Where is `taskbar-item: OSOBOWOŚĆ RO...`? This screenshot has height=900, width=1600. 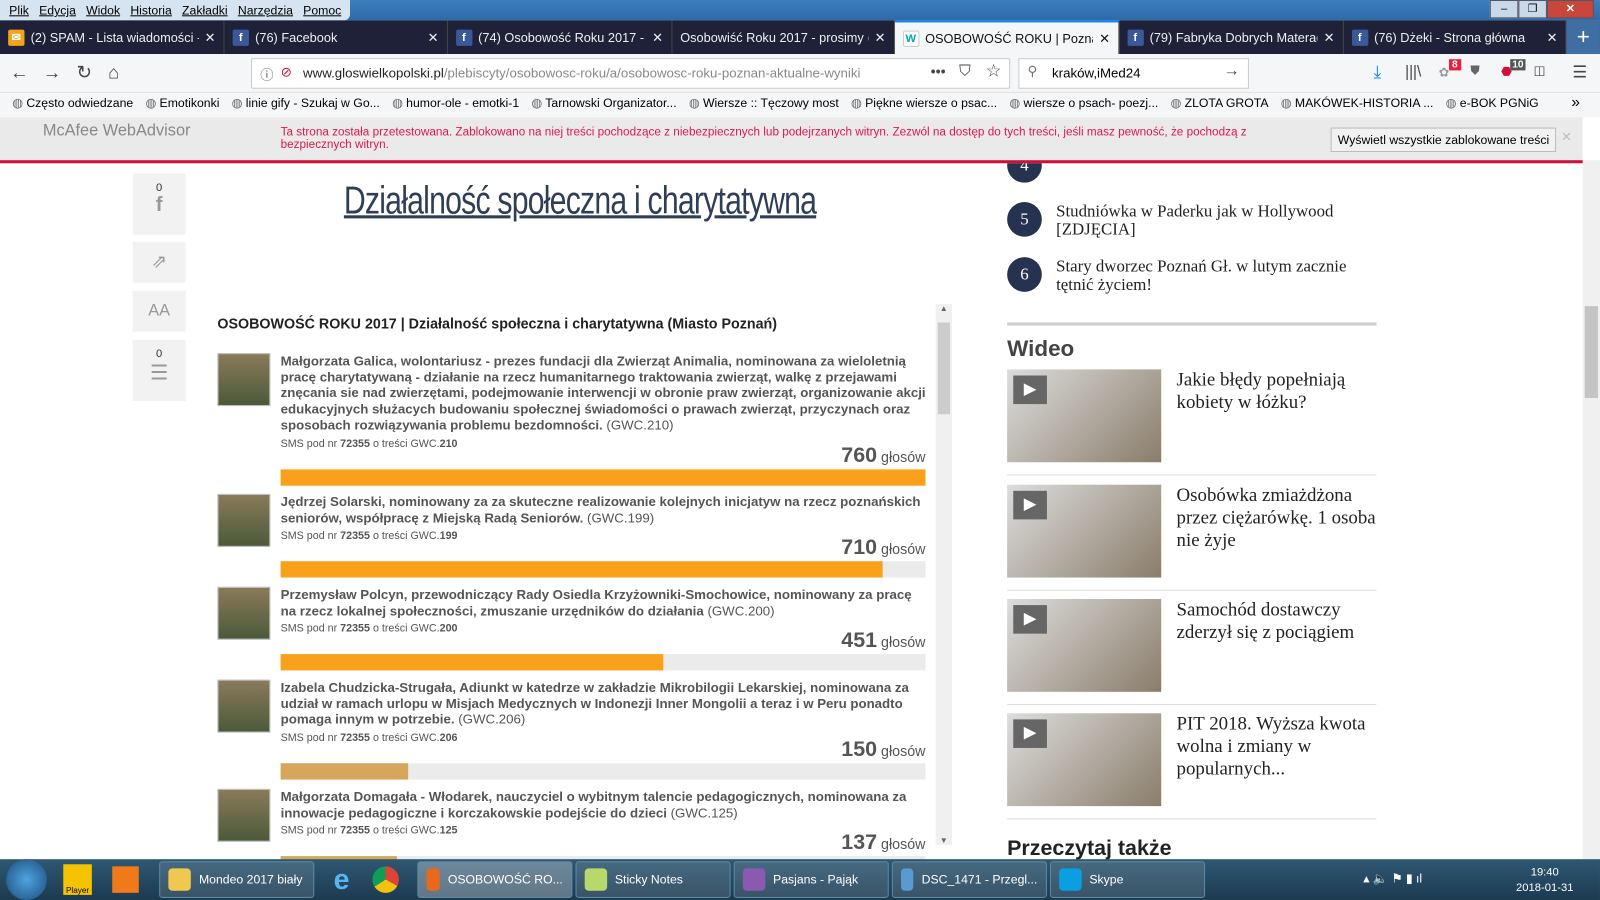 taskbar-item: OSOBOWOŚĆ RO... is located at coordinates (494, 879).